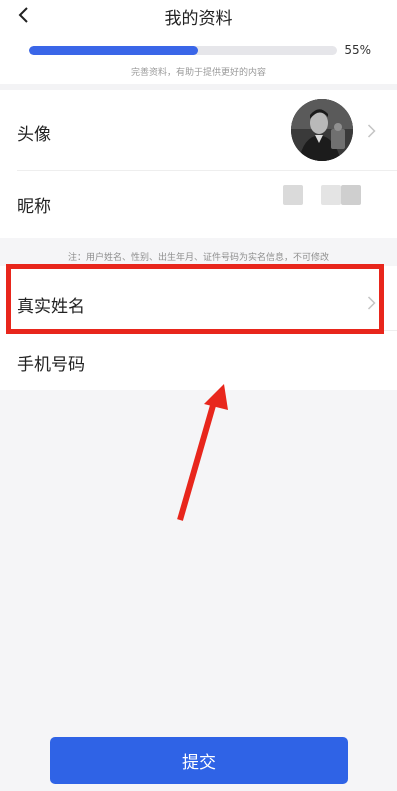  Describe the element at coordinates (357, 50) in the screenshot. I see `progress-percent: 55%` at that location.